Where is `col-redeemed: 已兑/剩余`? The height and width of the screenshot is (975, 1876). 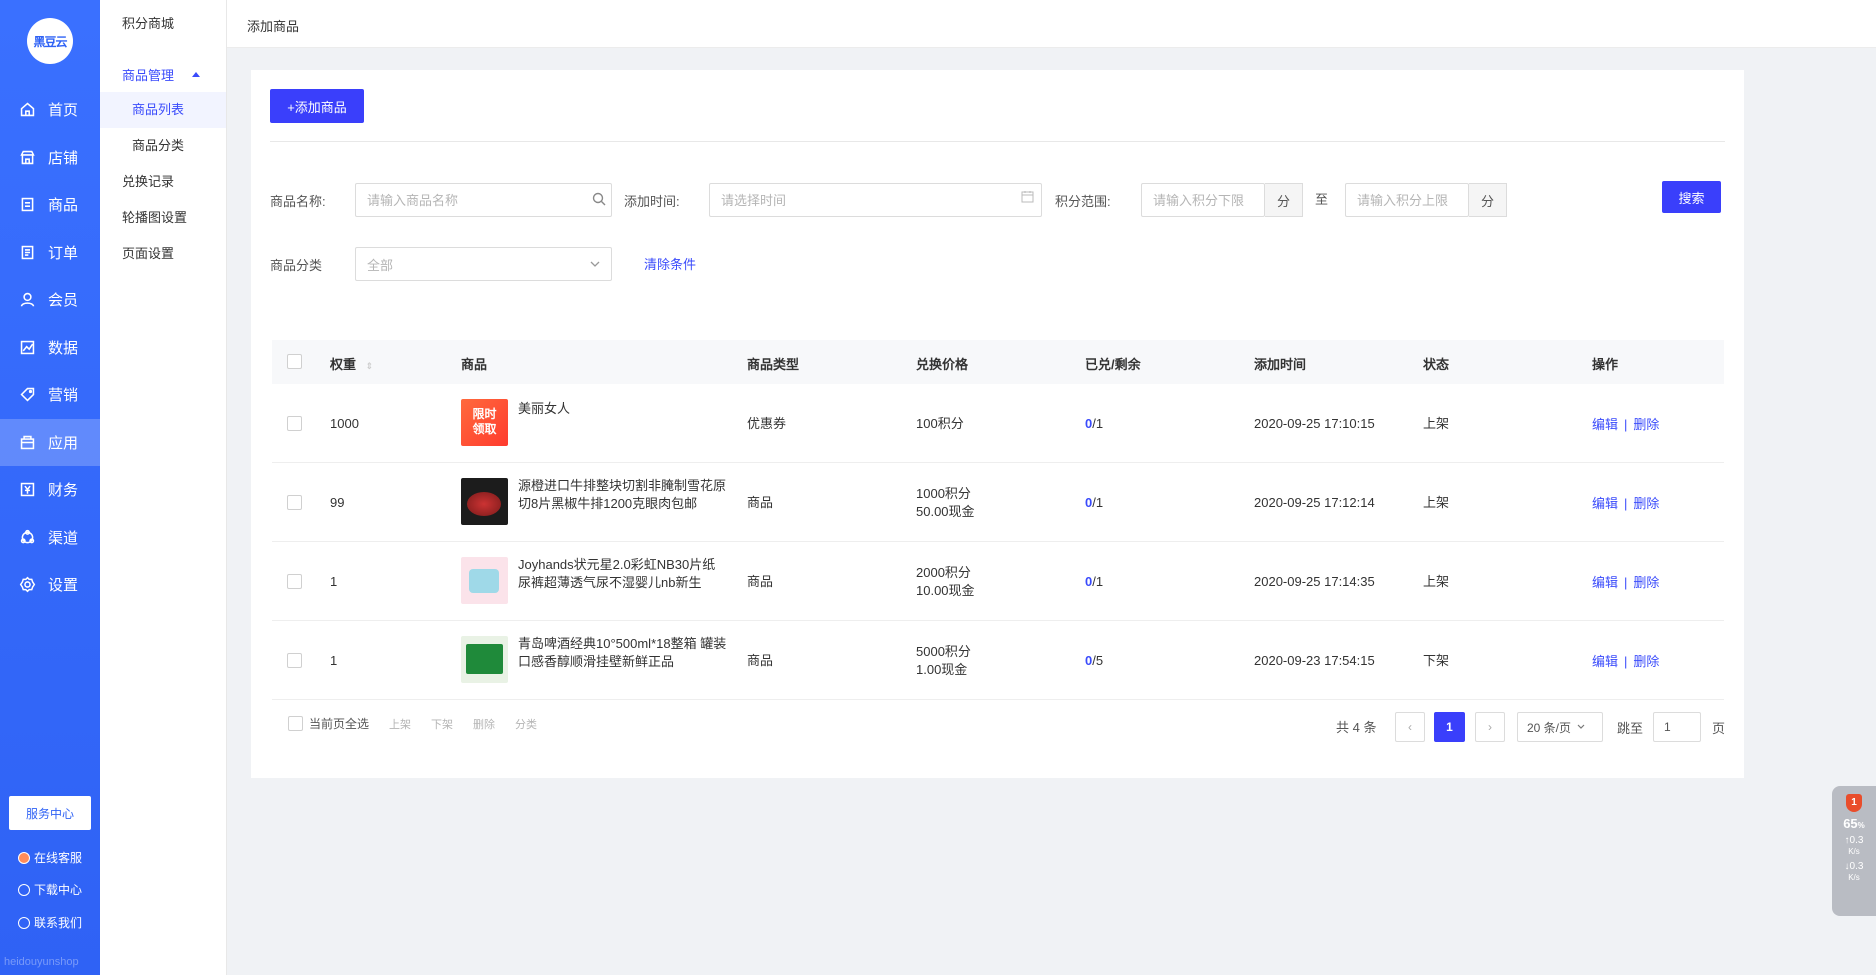 col-redeemed: 已兑/剩余 is located at coordinates (1113, 364).